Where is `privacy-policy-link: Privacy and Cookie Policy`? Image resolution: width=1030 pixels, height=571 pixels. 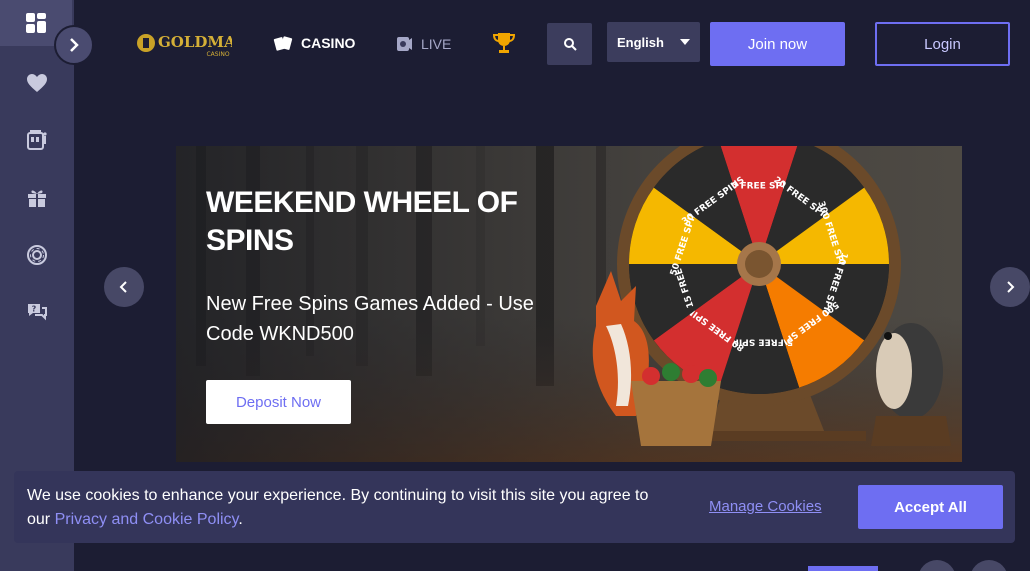 privacy-policy-link: Privacy and Cookie Policy is located at coordinates (147, 519).